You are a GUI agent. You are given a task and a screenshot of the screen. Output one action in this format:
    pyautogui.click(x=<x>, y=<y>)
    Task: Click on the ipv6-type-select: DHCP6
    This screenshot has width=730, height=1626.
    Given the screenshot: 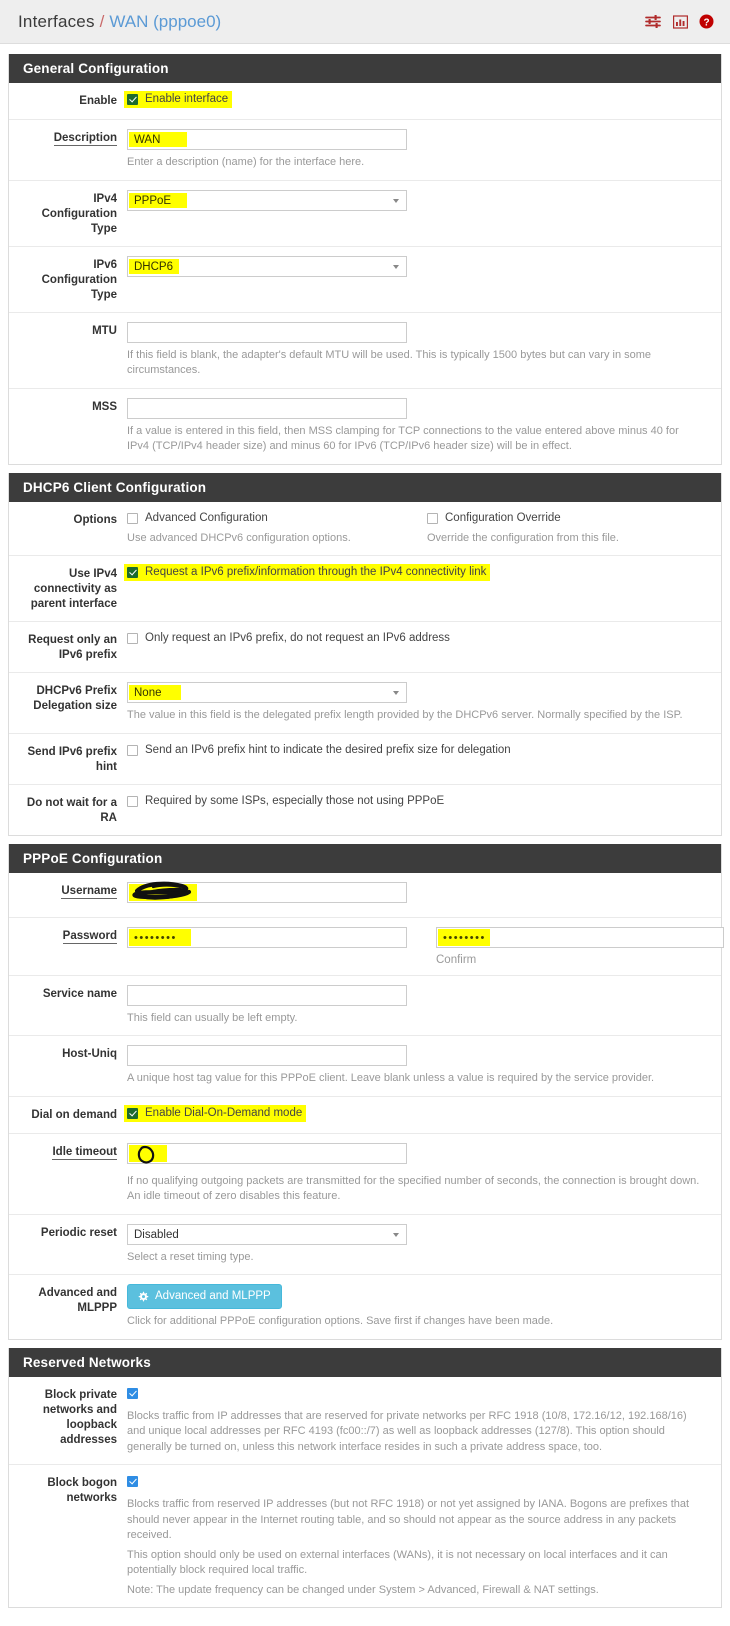 What is the action you would take?
    pyautogui.click(x=267, y=266)
    